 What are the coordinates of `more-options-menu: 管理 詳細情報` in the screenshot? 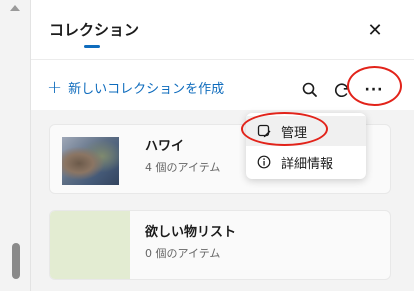 It's located at (306, 146).